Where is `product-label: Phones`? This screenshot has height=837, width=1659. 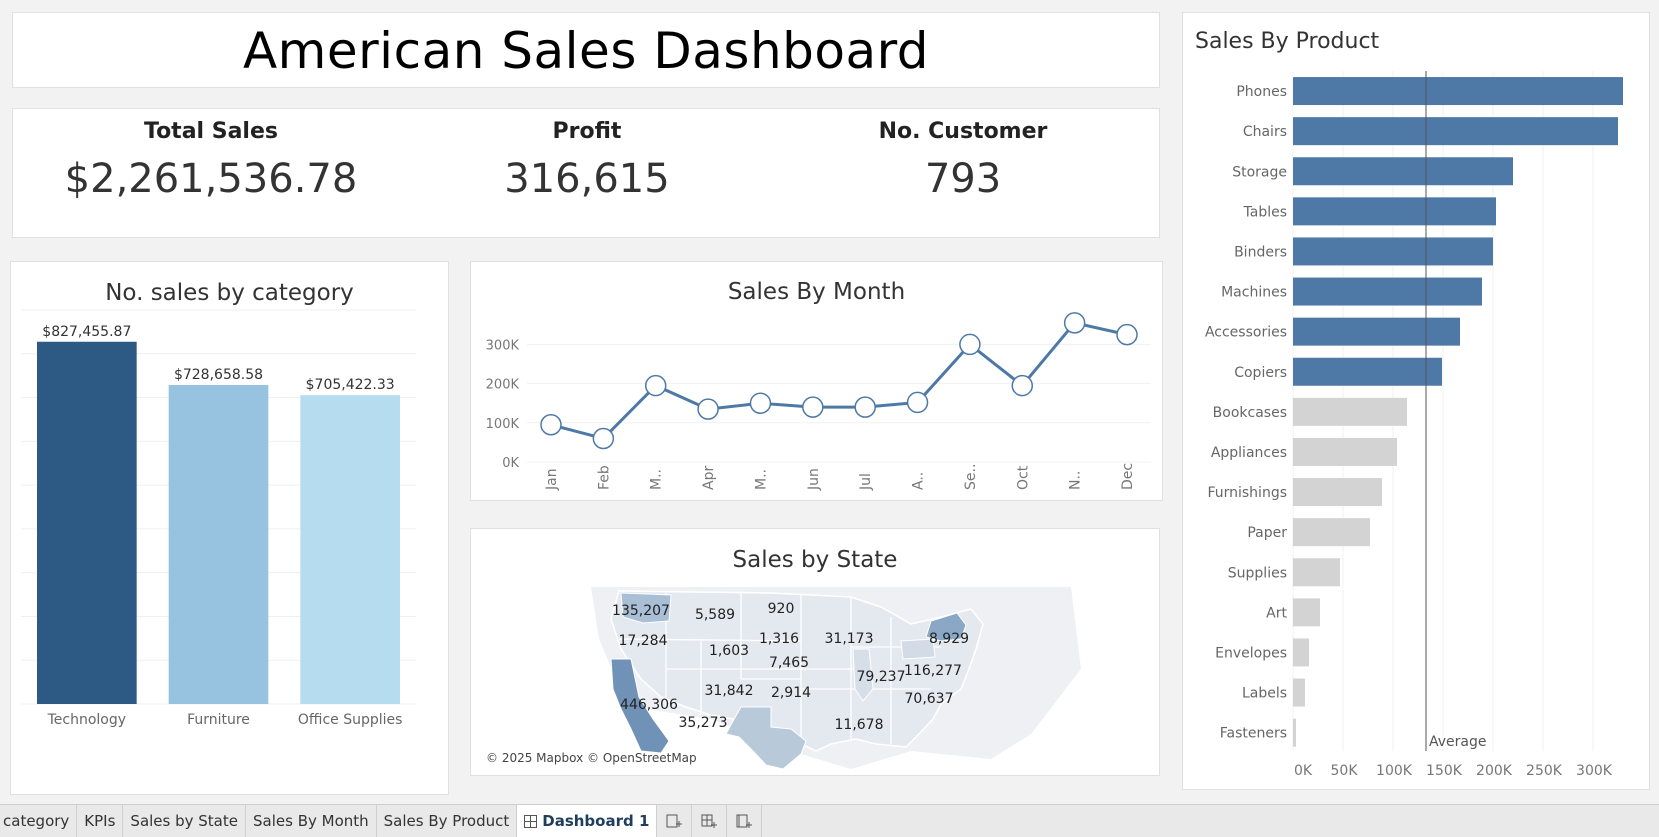 product-label: Phones is located at coordinates (1261, 92).